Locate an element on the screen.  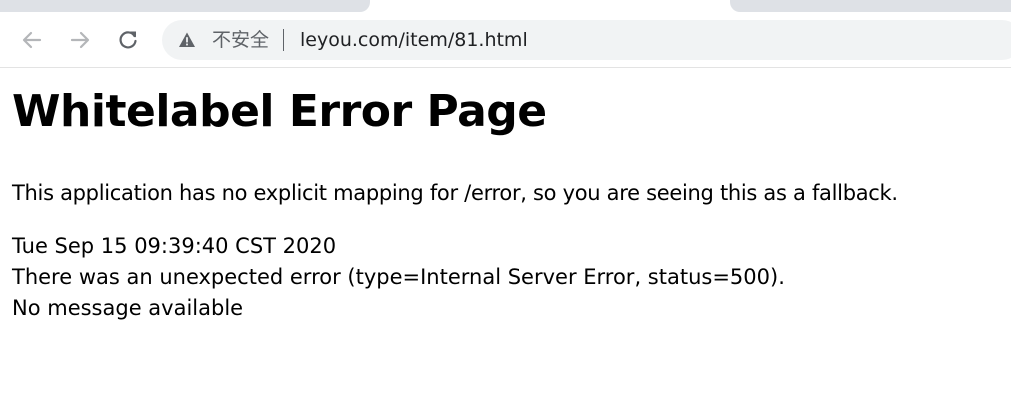
address-bar: 不安全 leyou.com/item/81.html is located at coordinates (586, 40).